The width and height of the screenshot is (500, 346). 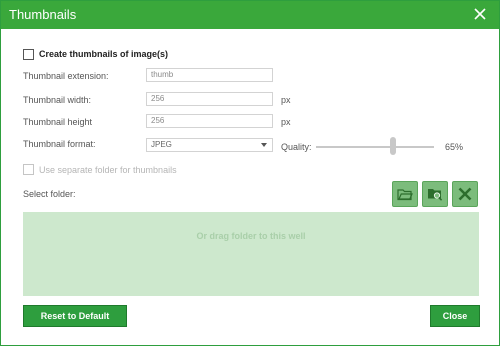 I want to click on create-thumbnails-label: Create thumbnails of image(s), so click(x=104, y=54).